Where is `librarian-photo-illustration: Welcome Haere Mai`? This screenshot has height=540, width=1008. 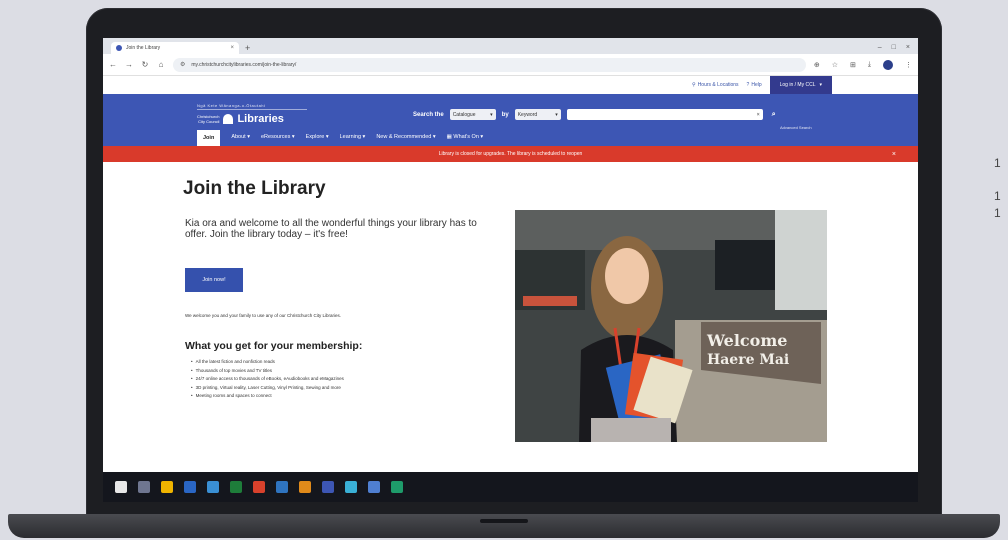
librarian-photo-illustration: Welcome Haere Mai is located at coordinates (671, 326).